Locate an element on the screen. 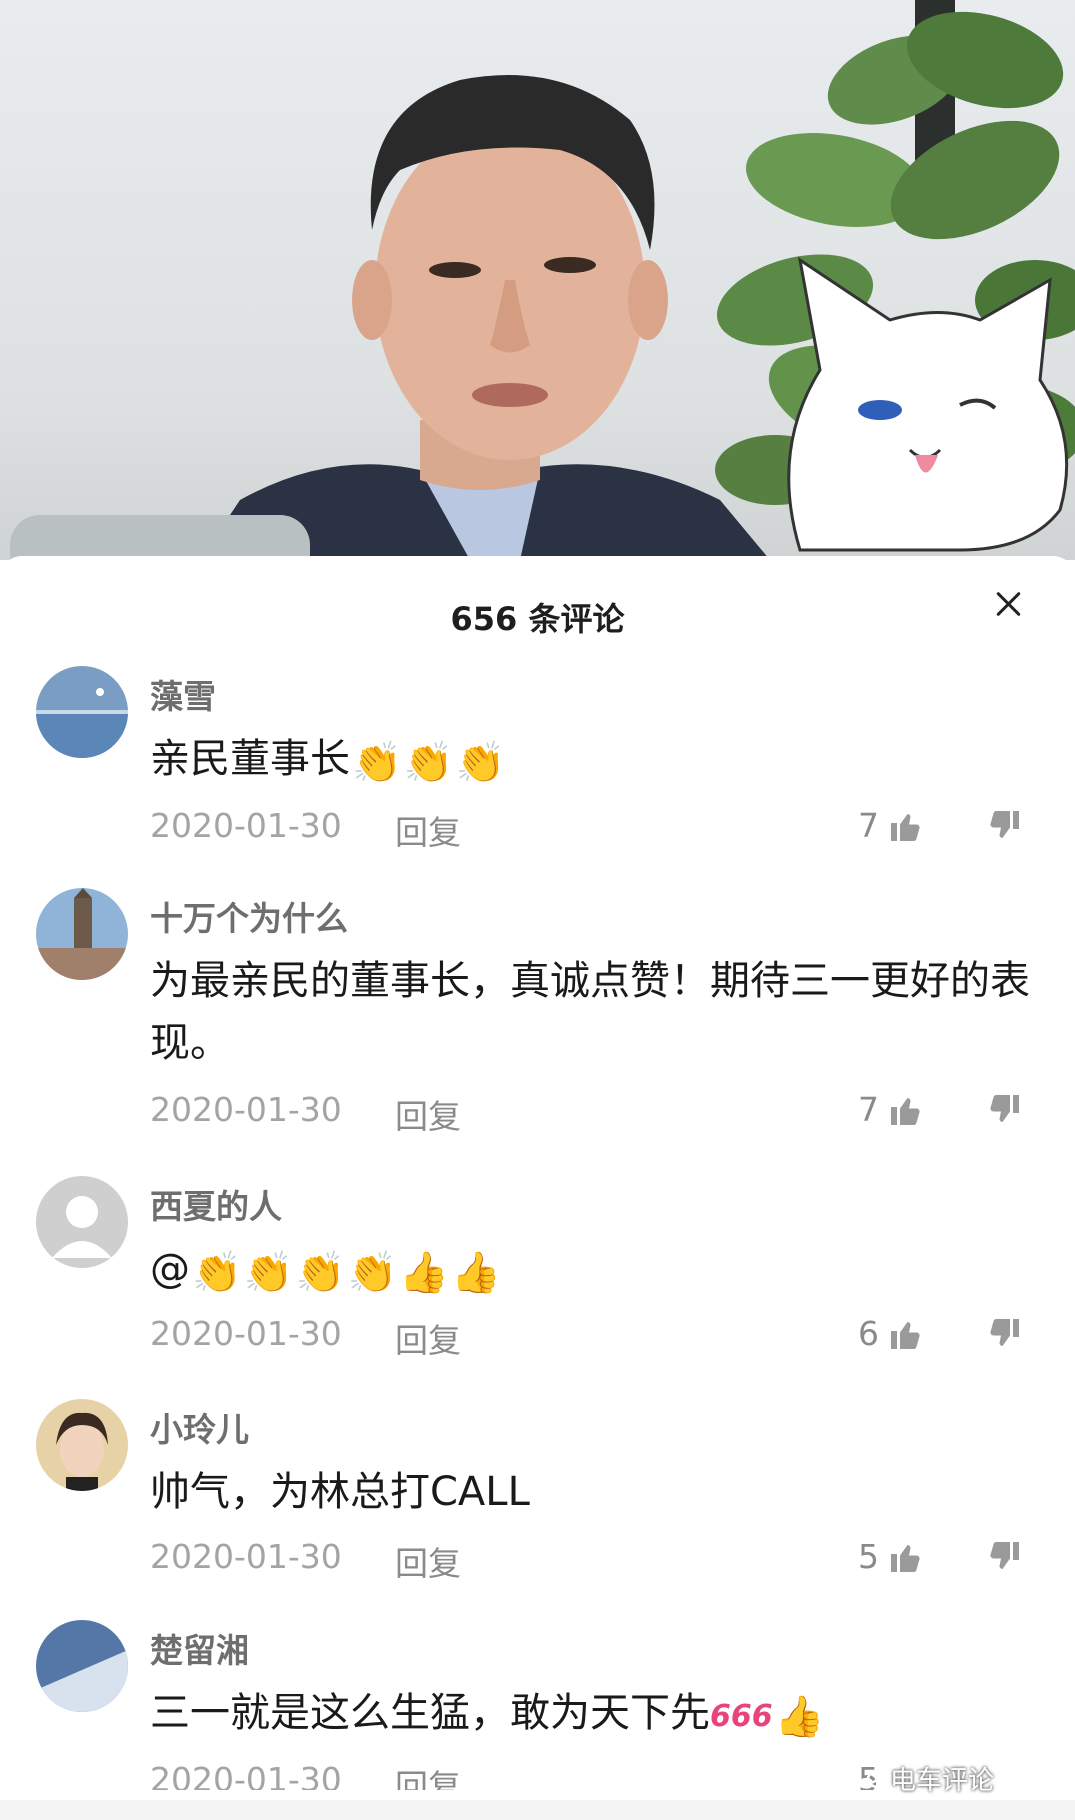 This screenshot has height=1820, width=1075. comment-count-title: 656 条评论 is located at coordinates (537, 619).